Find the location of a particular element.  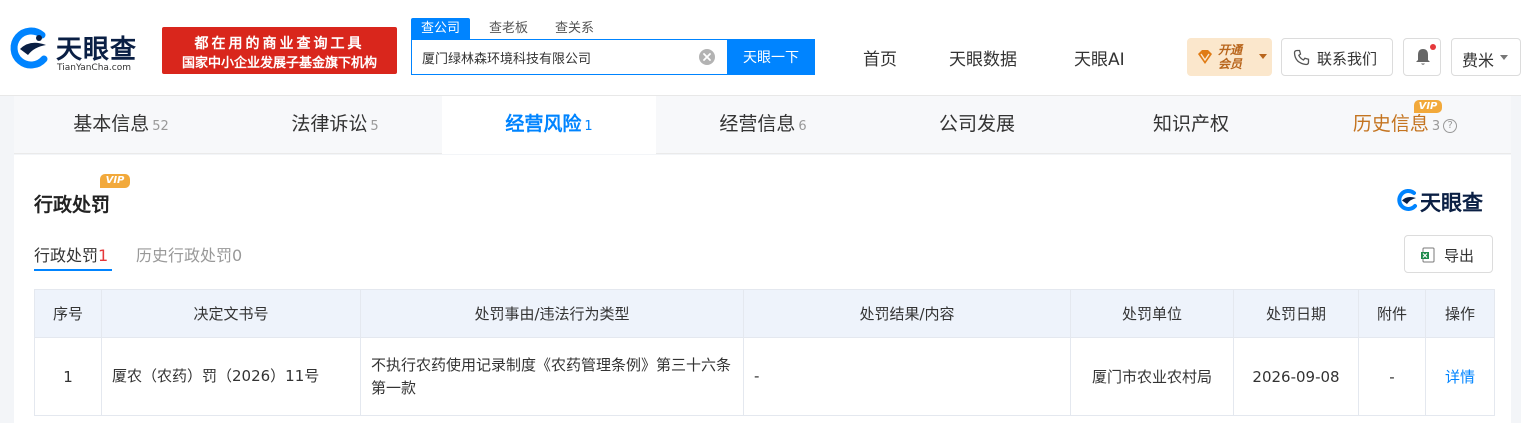

search-box: 天眼一下 is located at coordinates (613, 57).